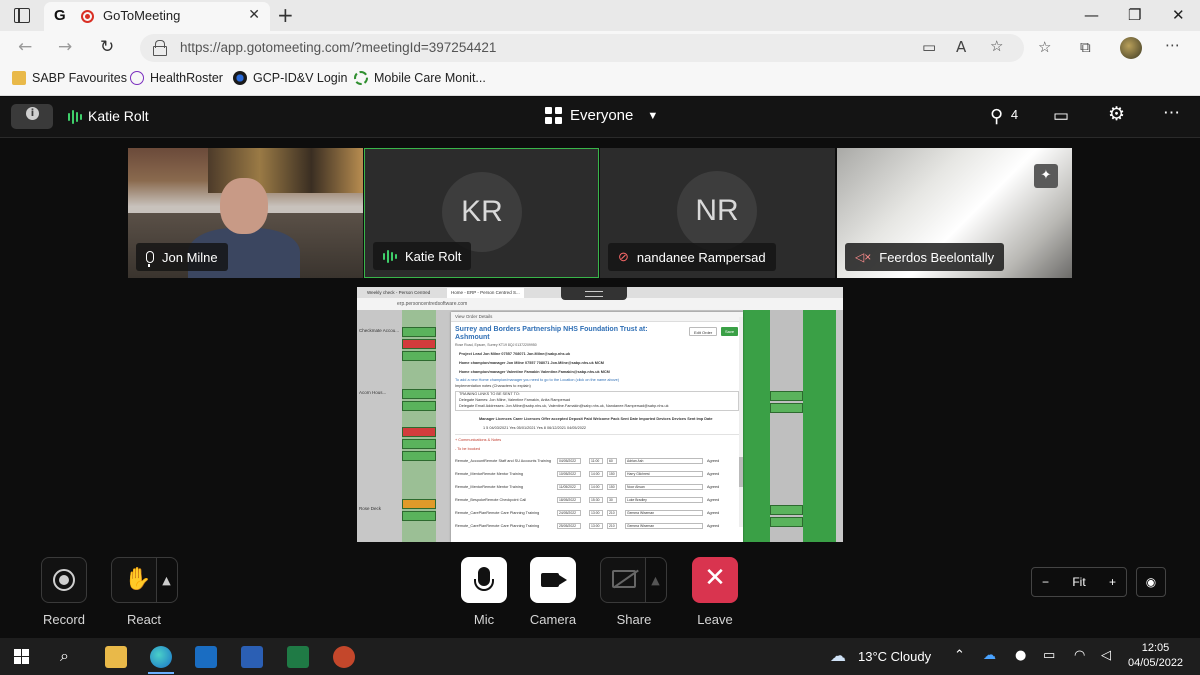  What do you see at coordinates (1049, 655) in the screenshot?
I see `battery-icon: ▭` at bounding box center [1049, 655].